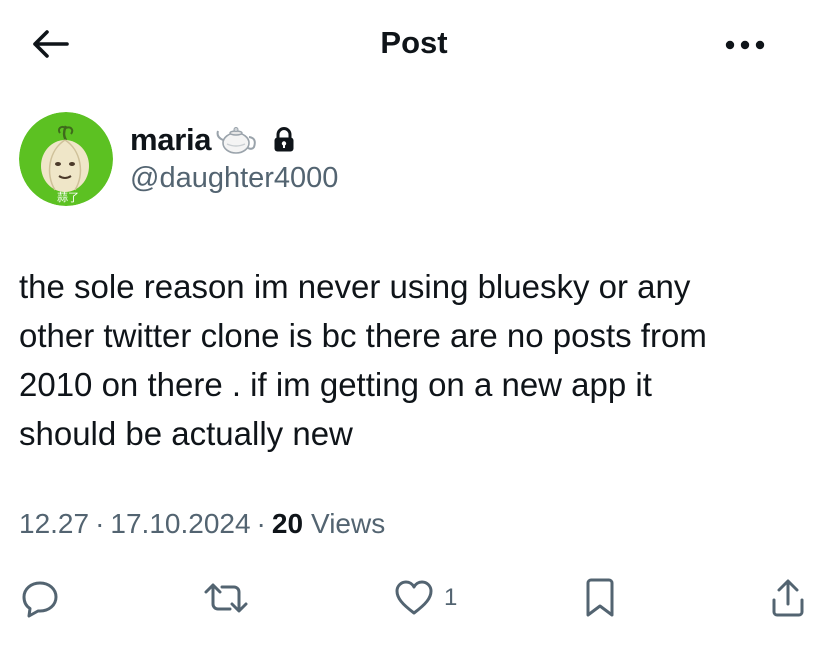  I want to click on author-name-row: maria, so click(212, 140).